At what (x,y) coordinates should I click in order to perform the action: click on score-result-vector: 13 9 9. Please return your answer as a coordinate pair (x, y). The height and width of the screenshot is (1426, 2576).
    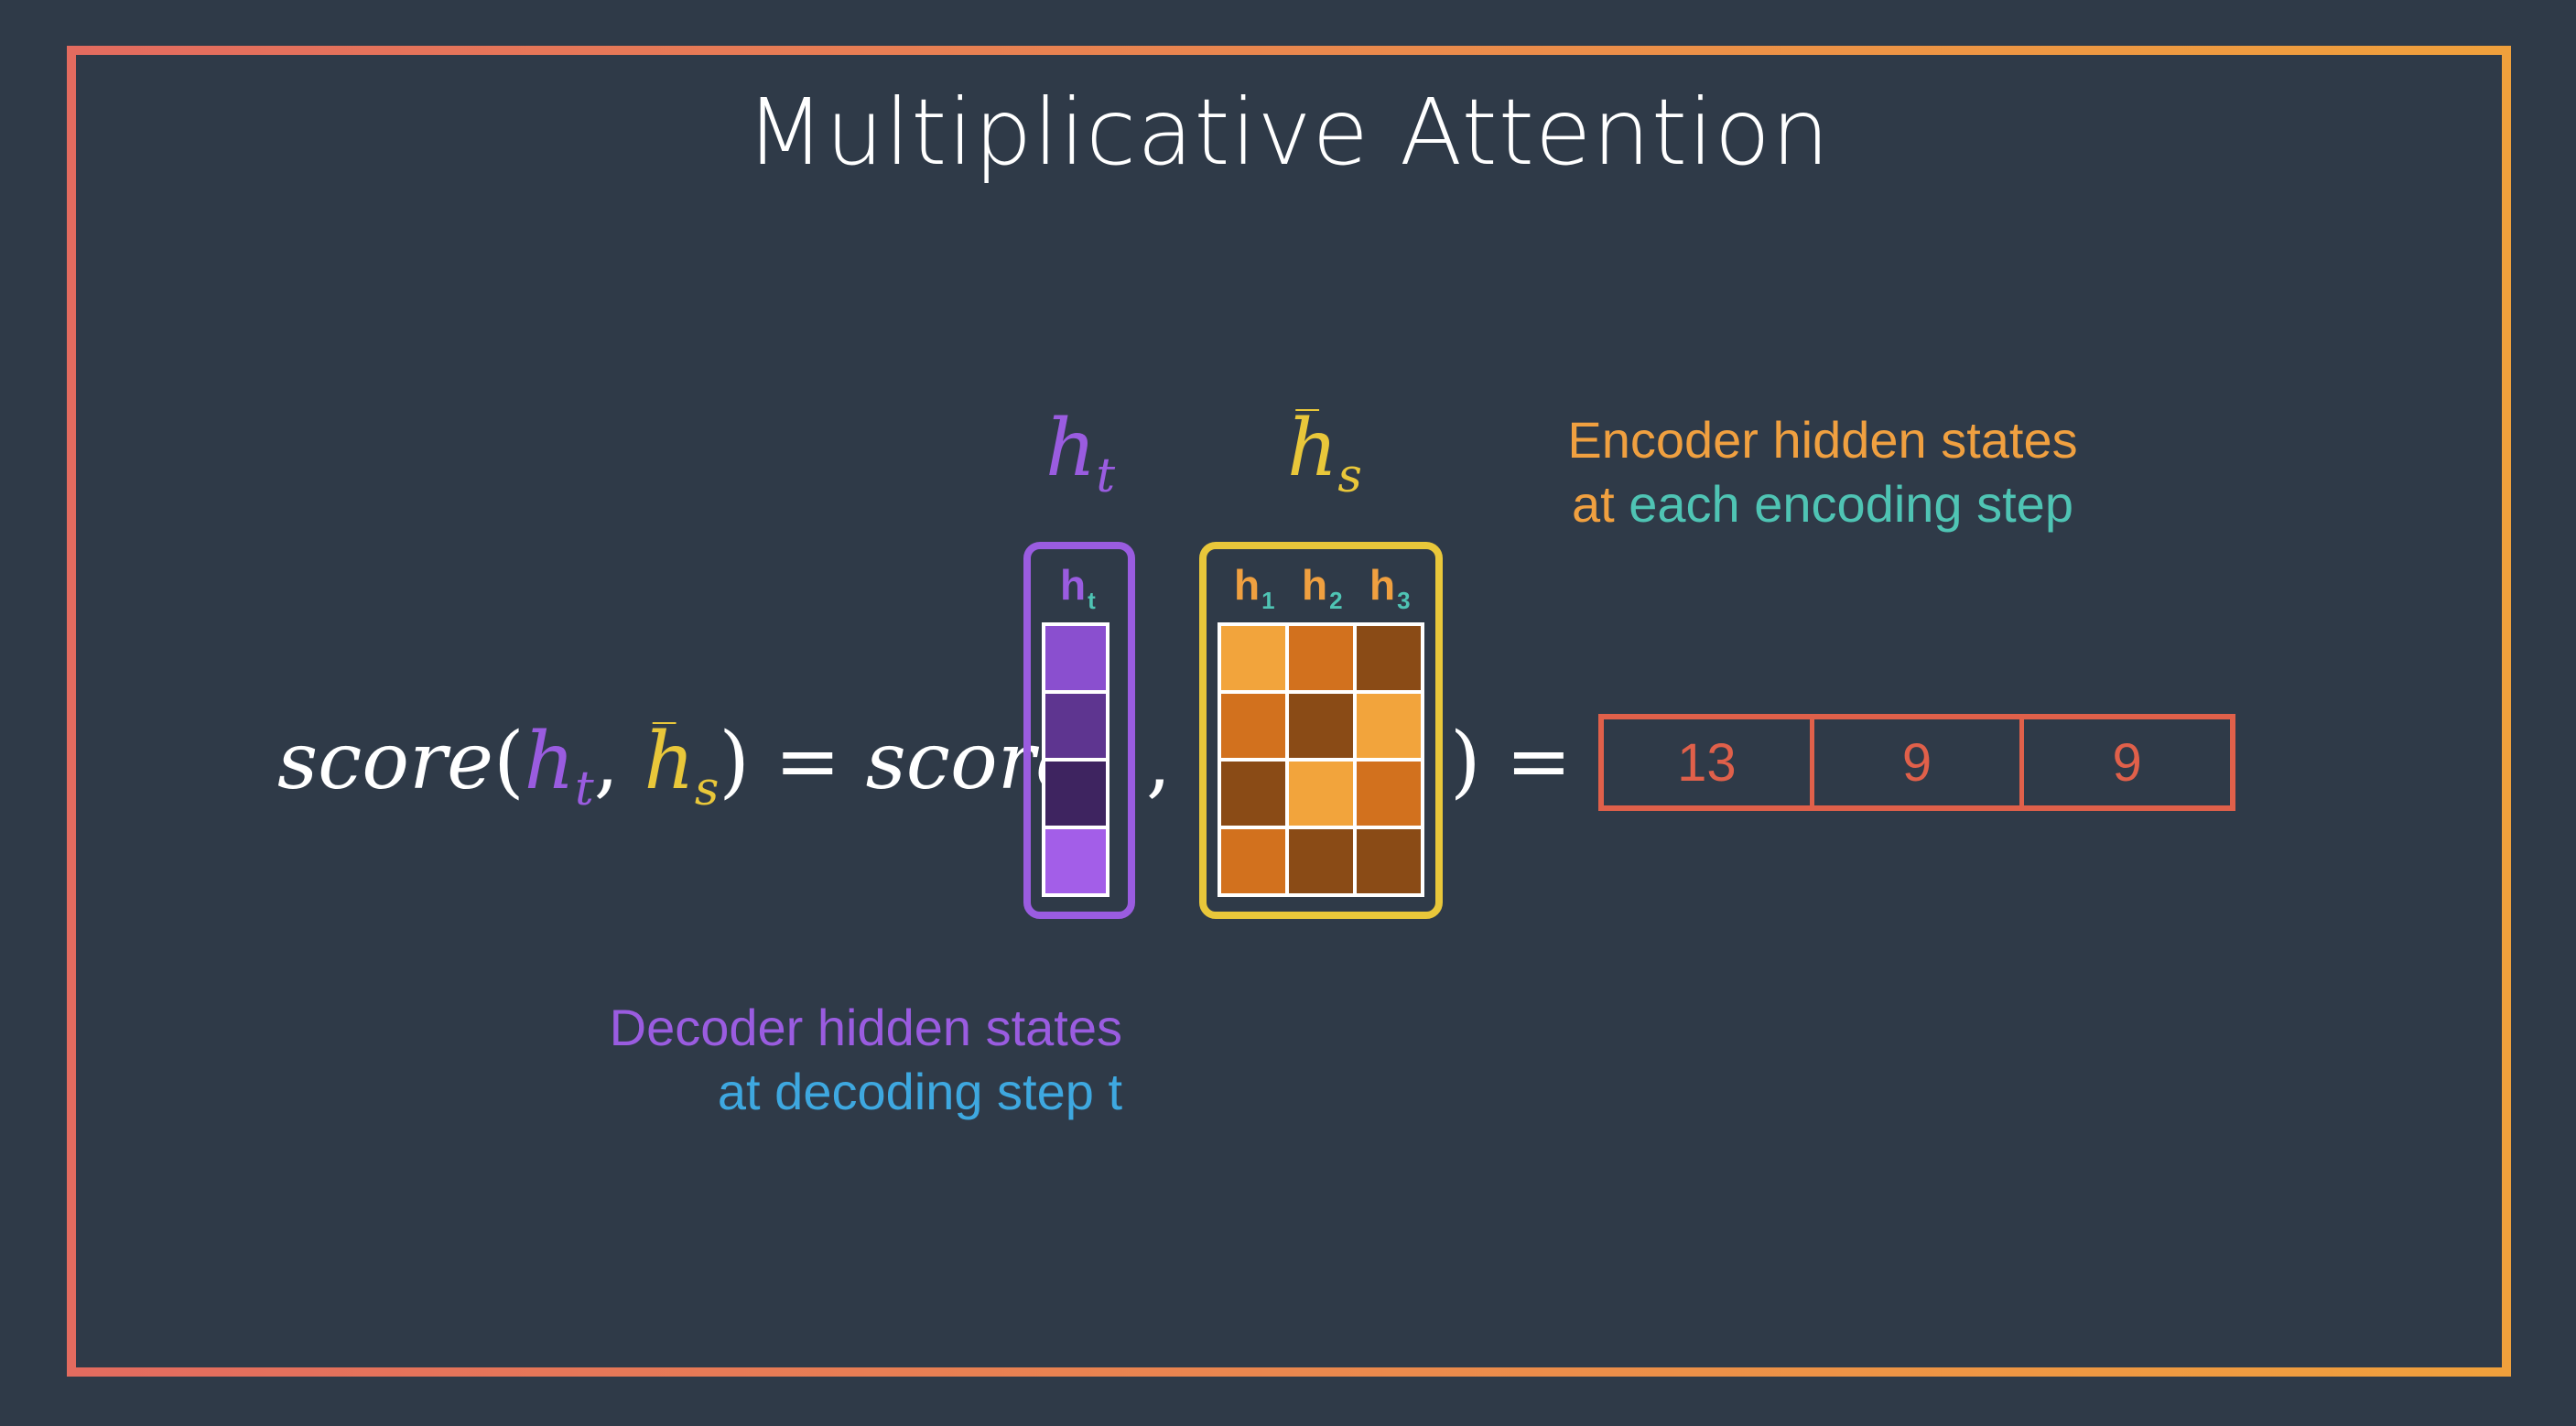
    Looking at the image, I should click on (1917, 763).